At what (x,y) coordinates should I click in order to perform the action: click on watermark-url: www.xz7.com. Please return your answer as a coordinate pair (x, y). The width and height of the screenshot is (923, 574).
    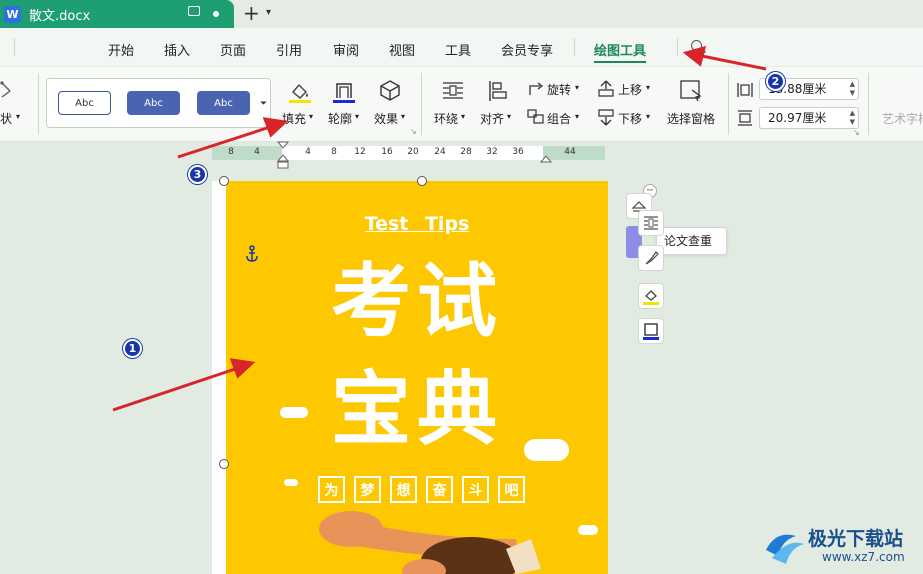
    Looking at the image, I should click on (863, 557).